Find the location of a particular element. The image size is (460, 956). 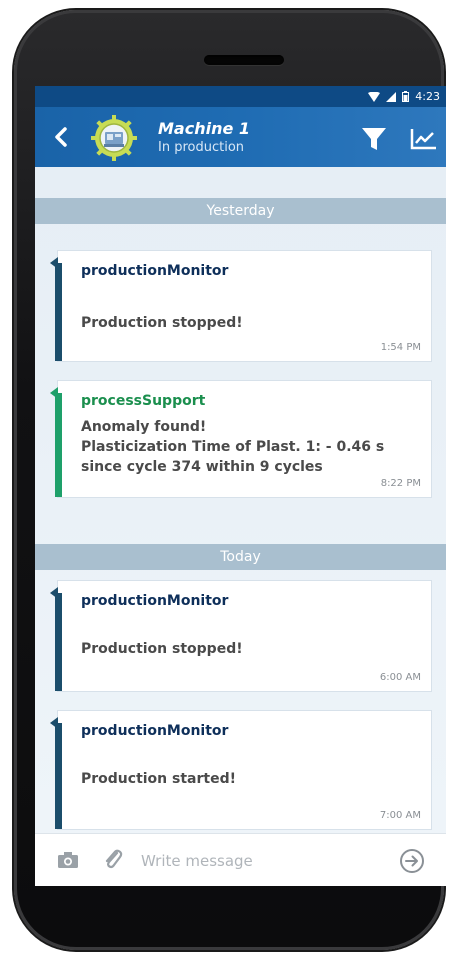

status-time: 4:23 is located at coordinates (427, 96).